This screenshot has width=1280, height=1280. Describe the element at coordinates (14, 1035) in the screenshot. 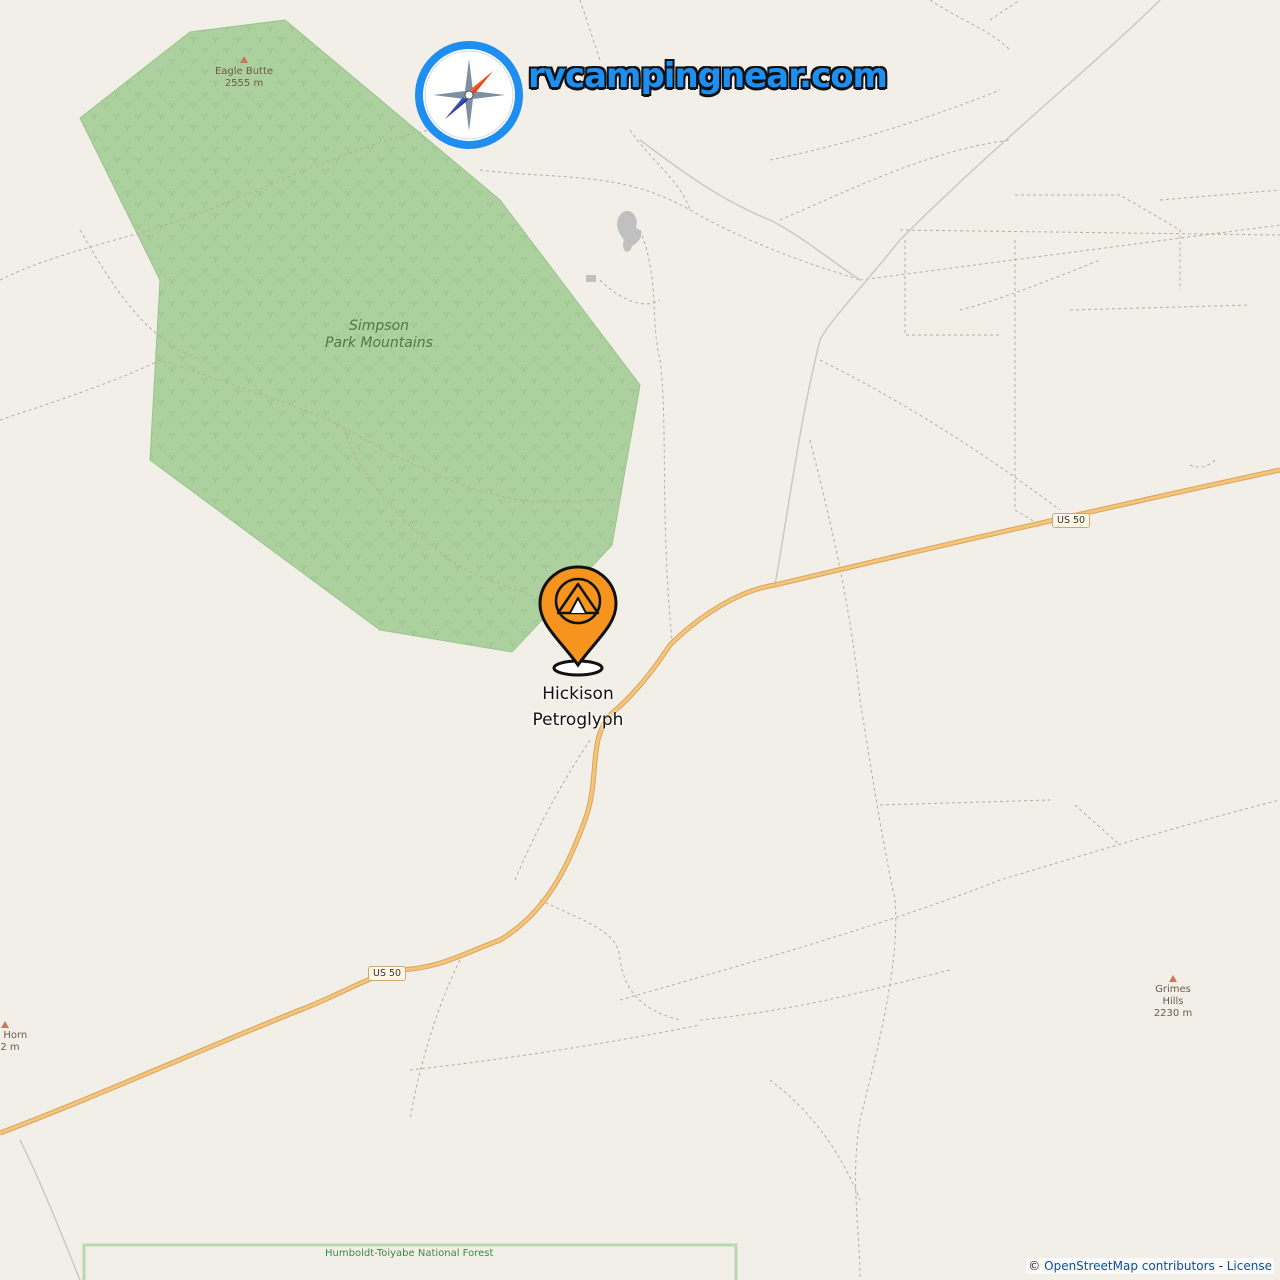

I see `peak-name: e Horn` at that location.